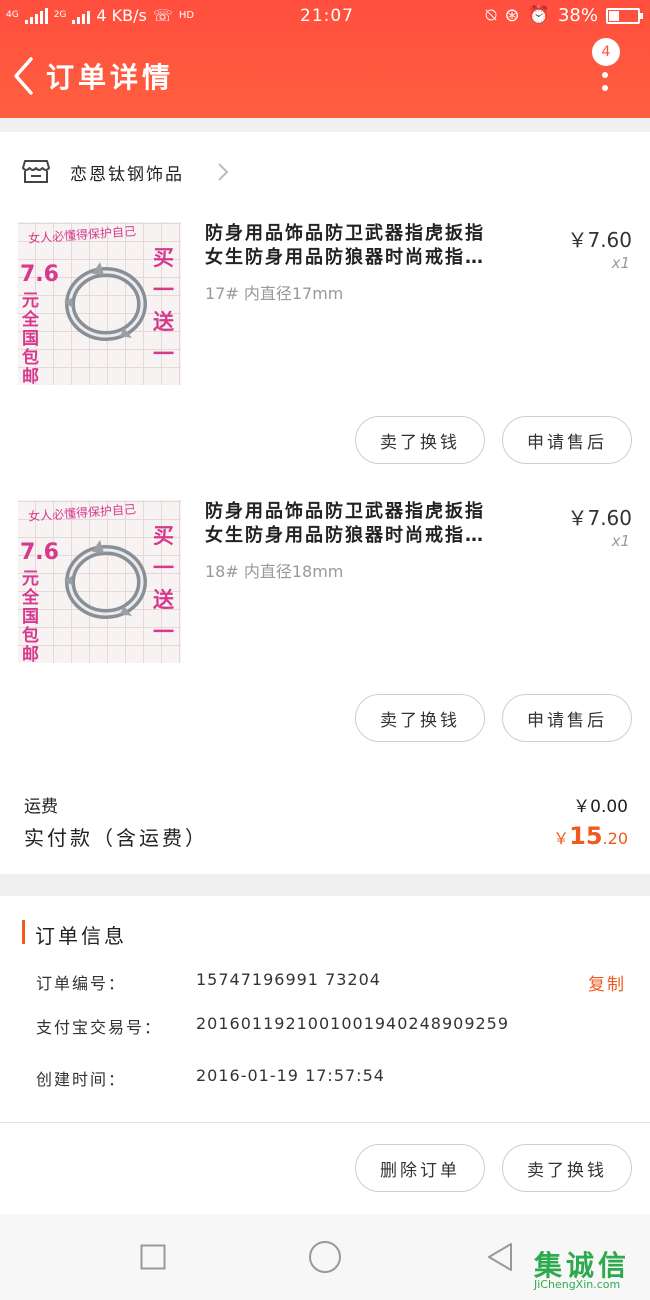 This screenshot has width=650, height=1300. What do you see at coordinates (606, 52) in the screenshot?
I see `notification-badge: 4` at bounding box center [606, 52].